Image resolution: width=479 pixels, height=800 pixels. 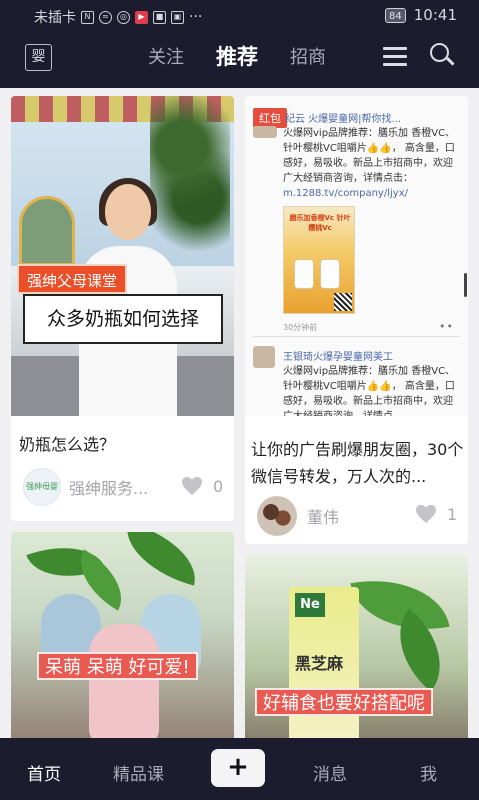 What do you see at coordinates (55, 18) in the screenshot?
I see `carrier-text: 未插卡` at bounding box center [55, 18].